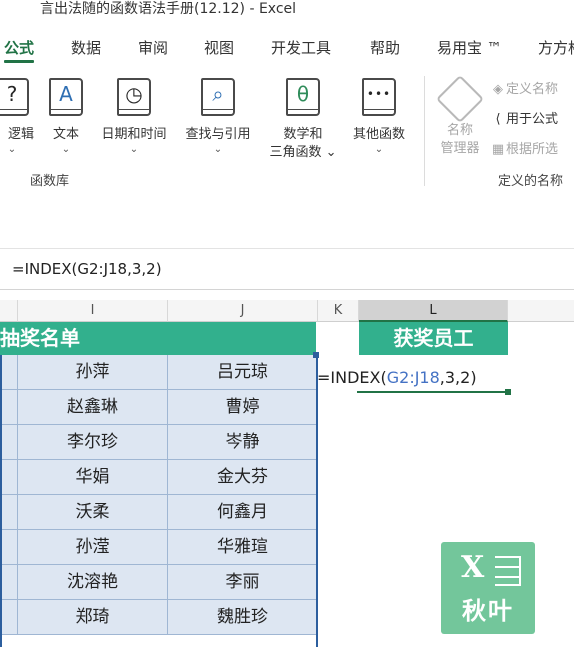  Describe the element at coordinates (218, 117) in the screenshot. I see `lookup-reference-button: ⌕ 查找与引用 ⌄` at that location.